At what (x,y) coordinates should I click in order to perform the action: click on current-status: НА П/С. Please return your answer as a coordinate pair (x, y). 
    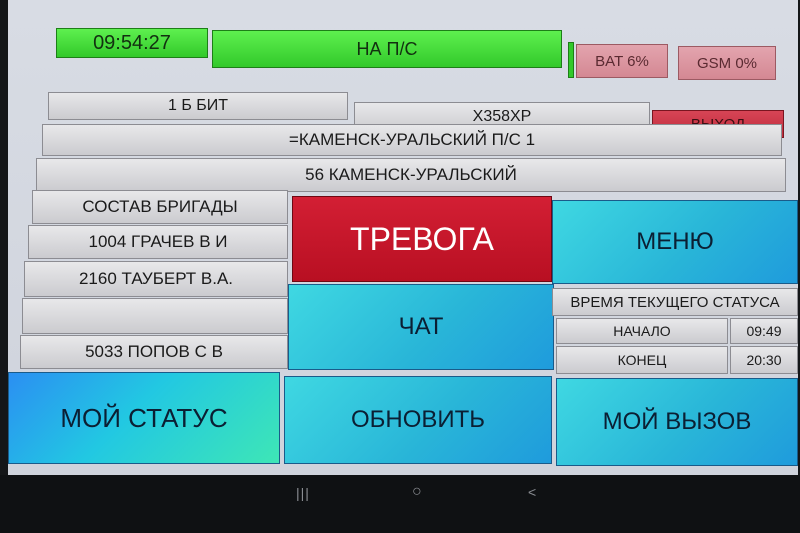
    Looking at the image, I should click on (387, 49).